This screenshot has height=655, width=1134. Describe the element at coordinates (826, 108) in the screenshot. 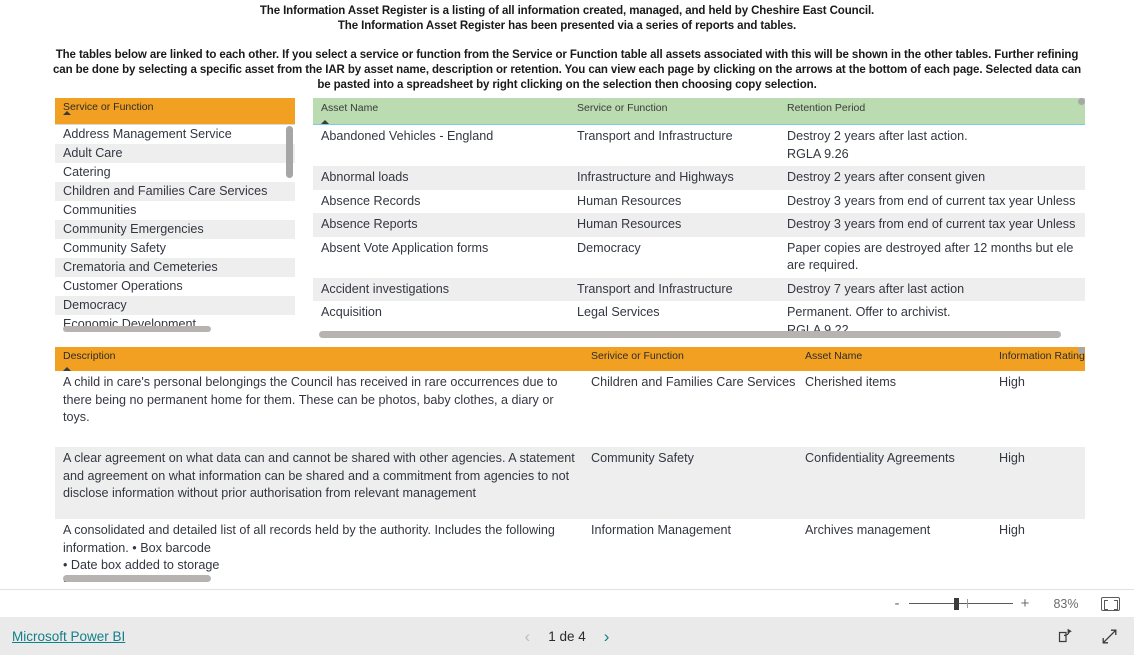

I see `column-header-label: Retention Period` at that location.